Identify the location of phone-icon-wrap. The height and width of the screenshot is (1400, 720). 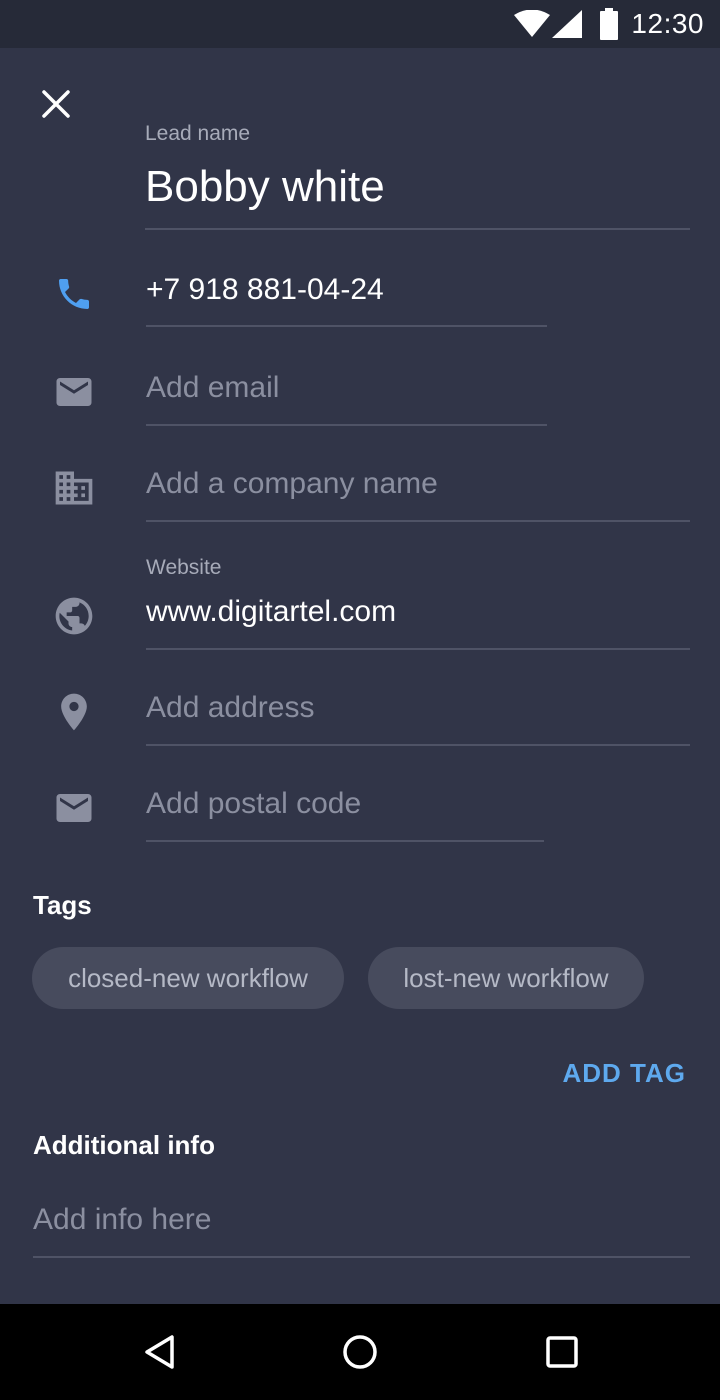
(74, 294).